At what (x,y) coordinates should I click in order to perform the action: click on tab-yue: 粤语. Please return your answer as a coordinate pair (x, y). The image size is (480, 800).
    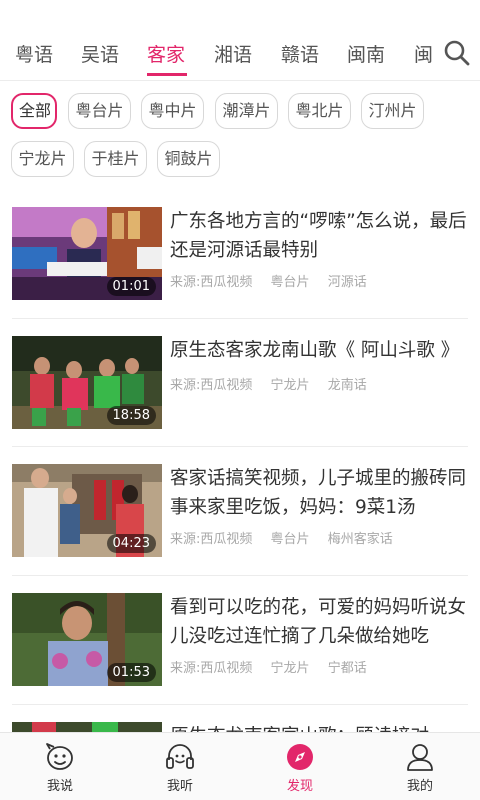
    Looking at the image, I should click on (34, 55).